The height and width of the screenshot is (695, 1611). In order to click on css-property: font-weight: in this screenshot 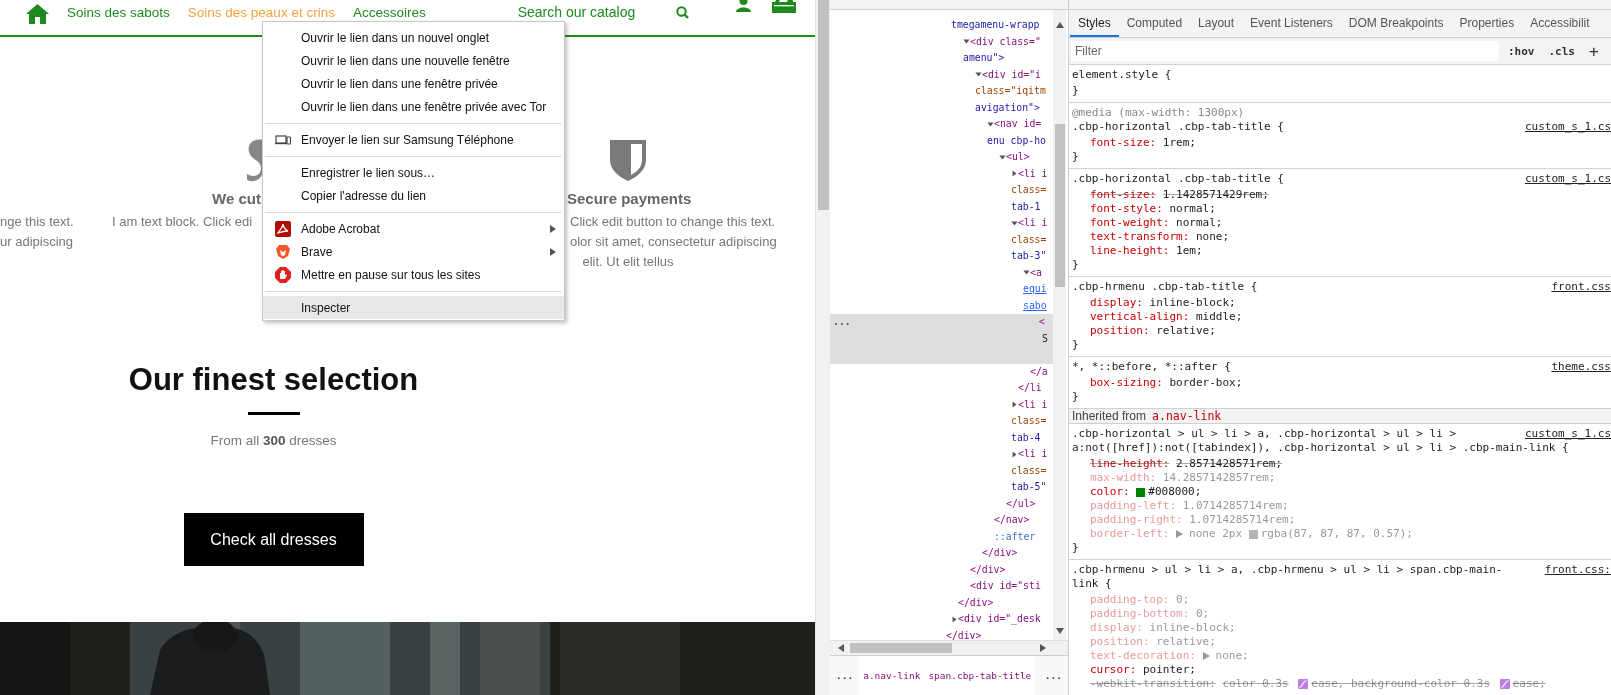, I will do `click(1130, 223)`.